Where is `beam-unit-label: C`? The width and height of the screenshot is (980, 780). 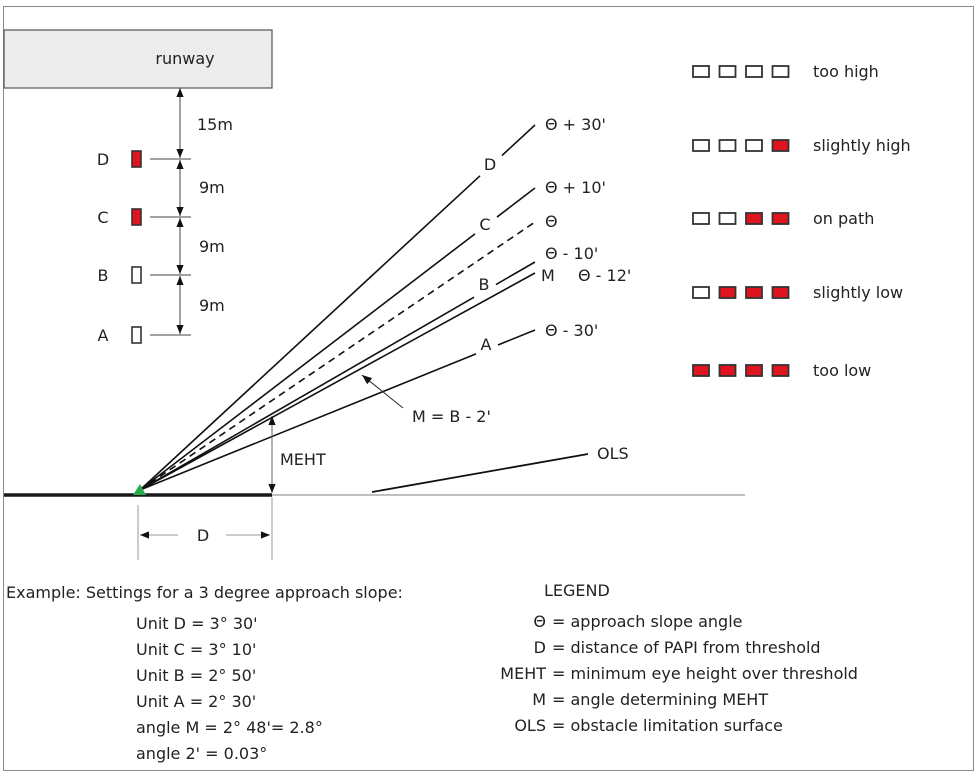 beam-unit-label: C is located at coordinates (484, 224).